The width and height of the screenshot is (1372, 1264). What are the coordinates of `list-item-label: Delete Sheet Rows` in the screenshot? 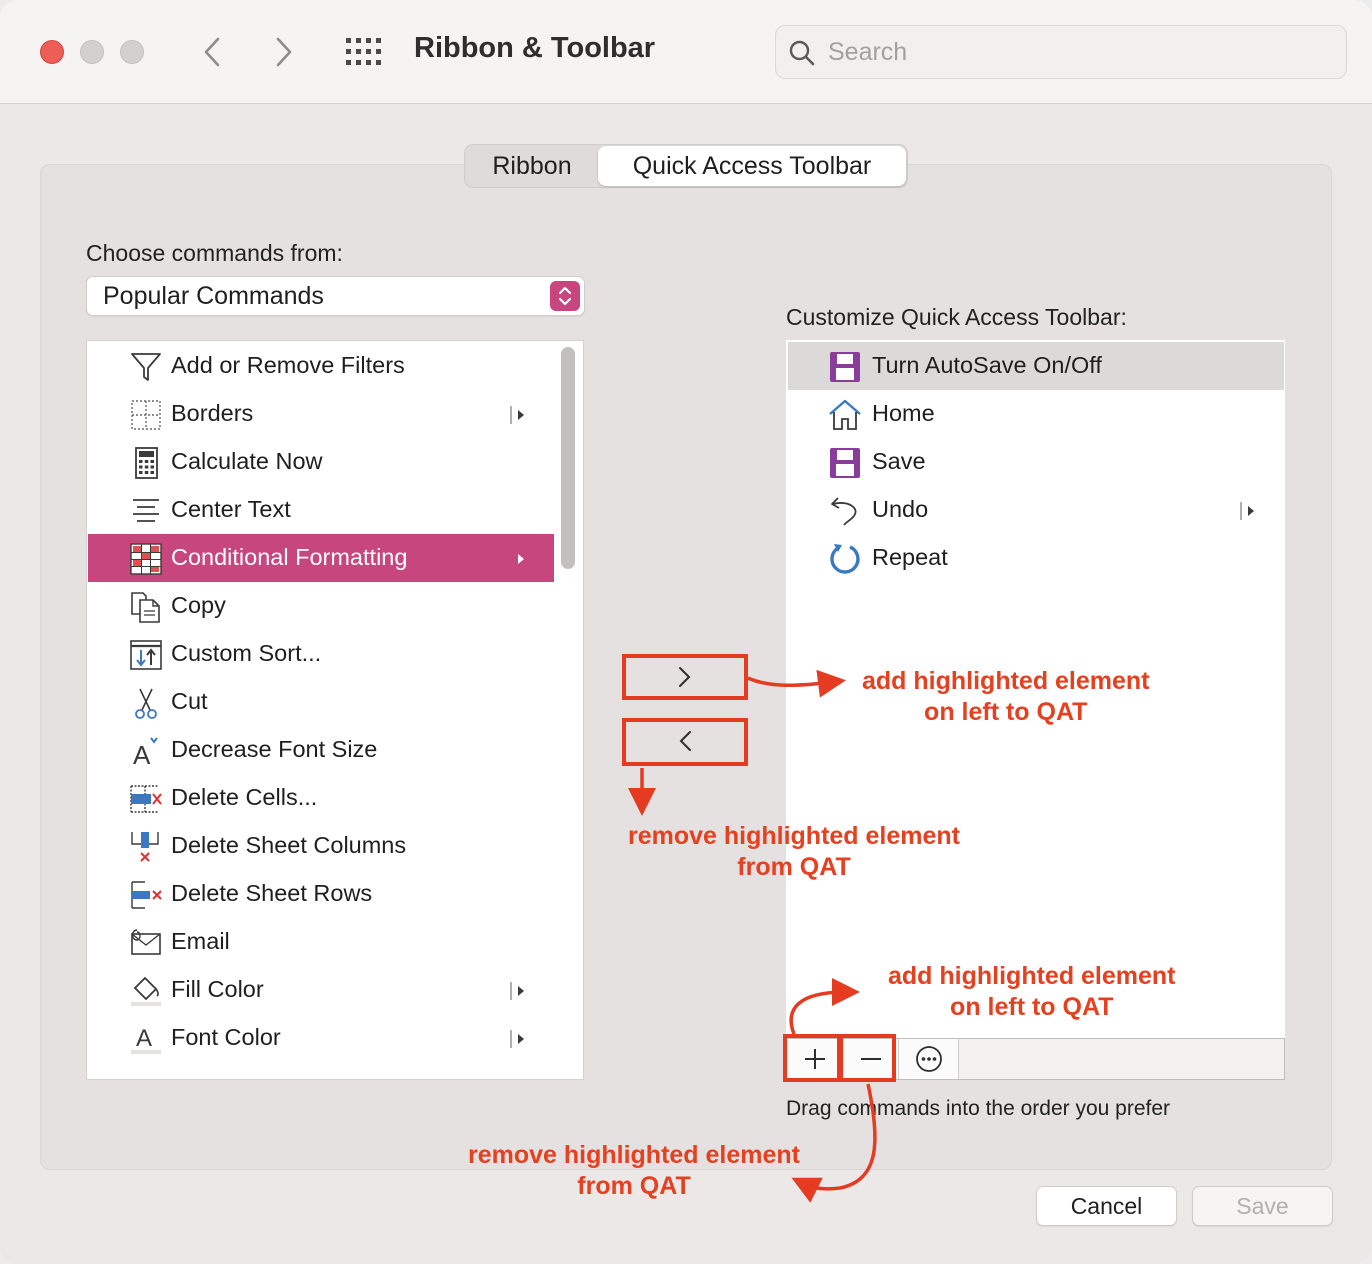 It's located at (272, 893).